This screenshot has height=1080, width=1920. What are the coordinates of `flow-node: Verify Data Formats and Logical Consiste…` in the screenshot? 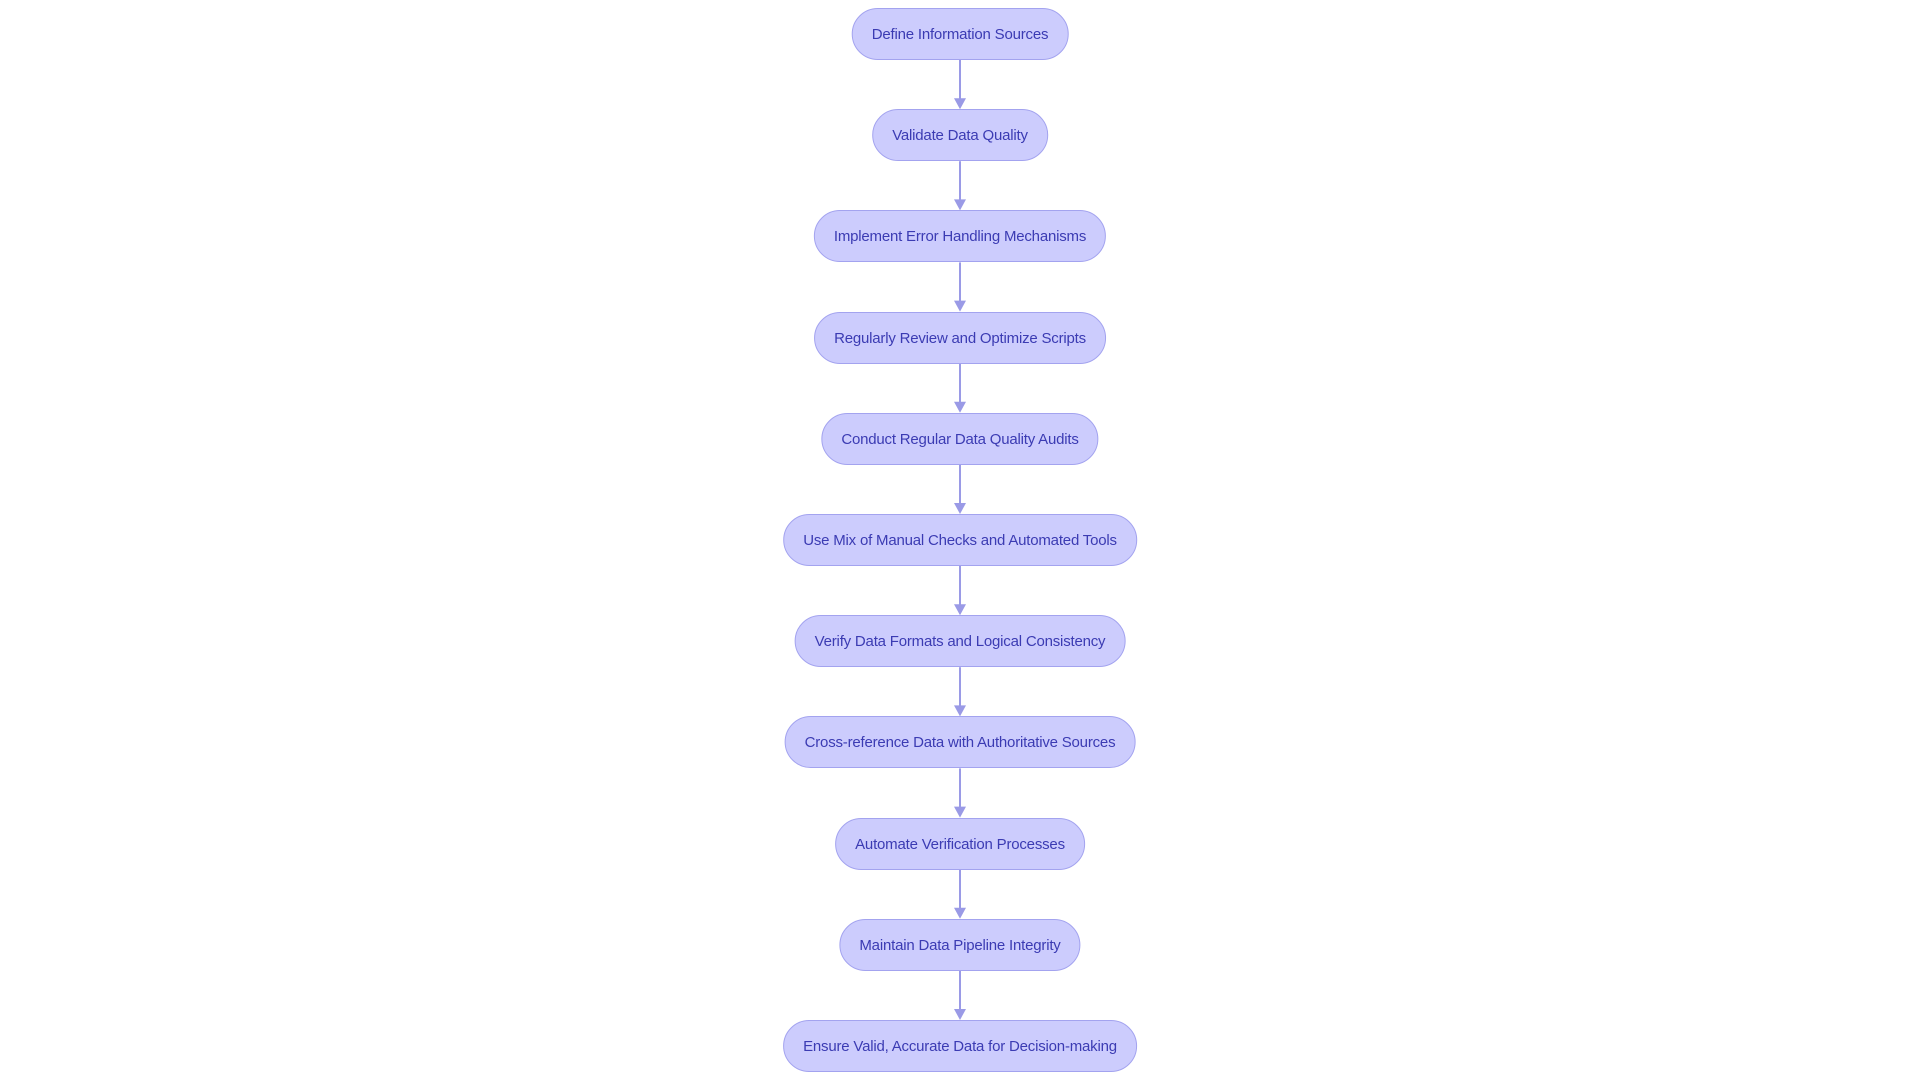 It's located at (960, 641).